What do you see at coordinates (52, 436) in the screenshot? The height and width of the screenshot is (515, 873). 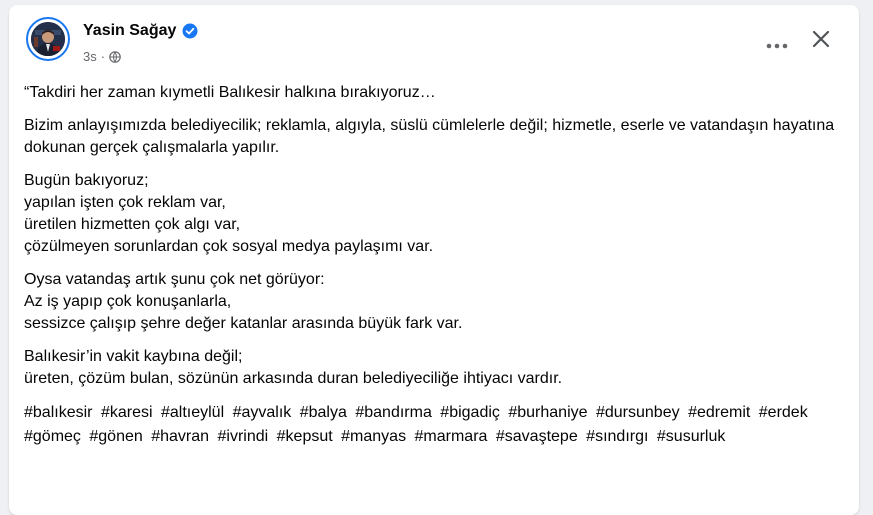 I see `hashtag-link: #gömeç` at bounding box center [52, 436].